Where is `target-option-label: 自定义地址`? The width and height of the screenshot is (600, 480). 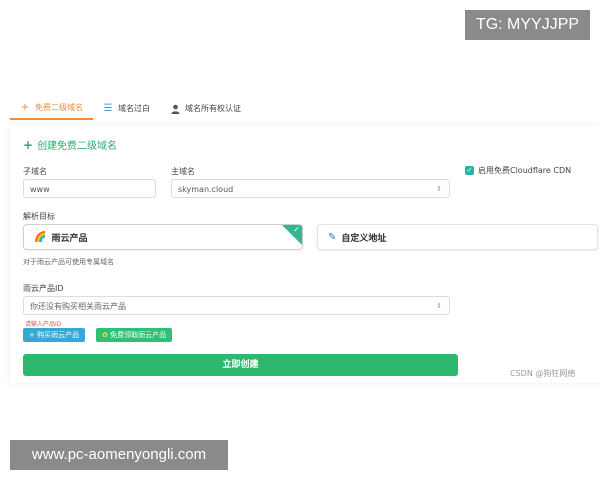
target-option-label: 自定义地址 is located at coordinates (364, 238).